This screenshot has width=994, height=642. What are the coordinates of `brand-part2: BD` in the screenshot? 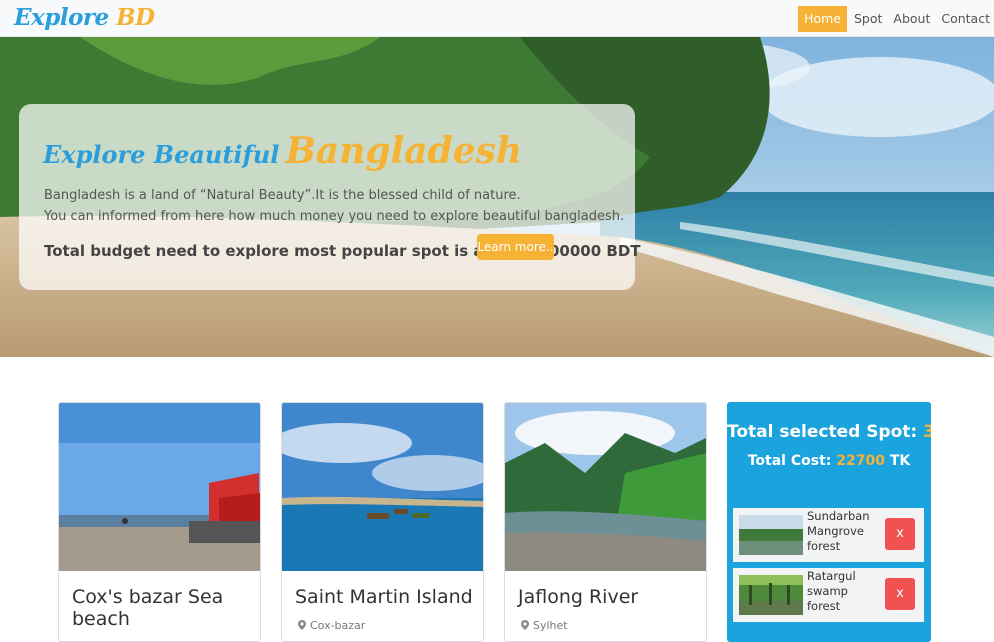 It's located at (135, 17).